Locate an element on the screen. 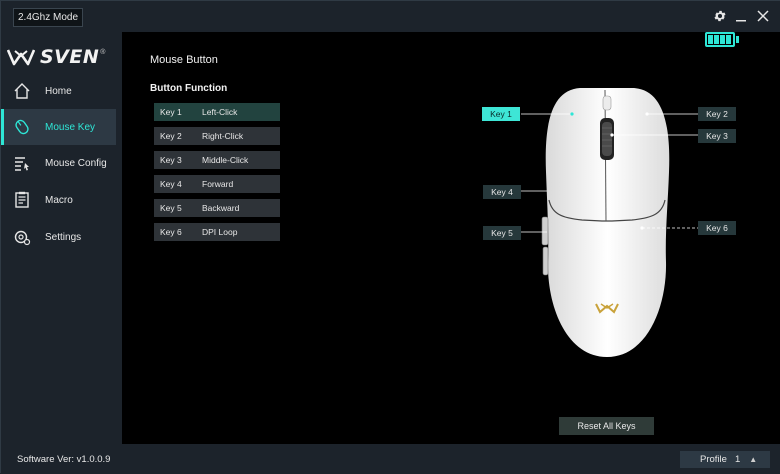  key-function: Backward is located at coordinates (221, 208).